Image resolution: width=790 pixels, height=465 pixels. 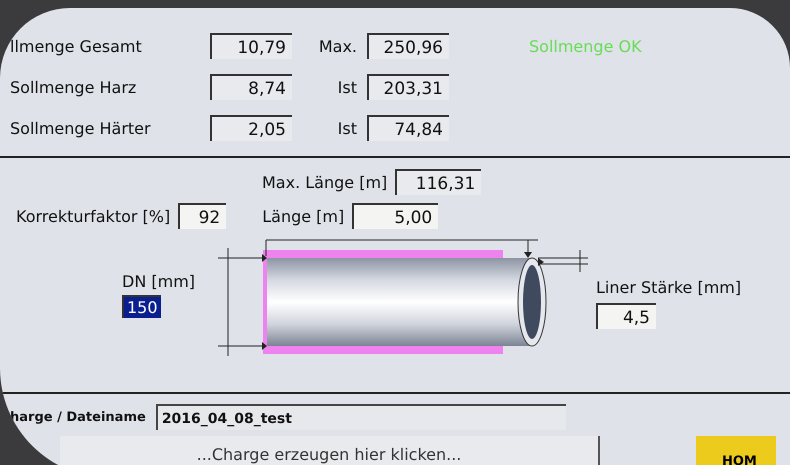 I want to click on correction-field: 92, so click(x=202, y=216).